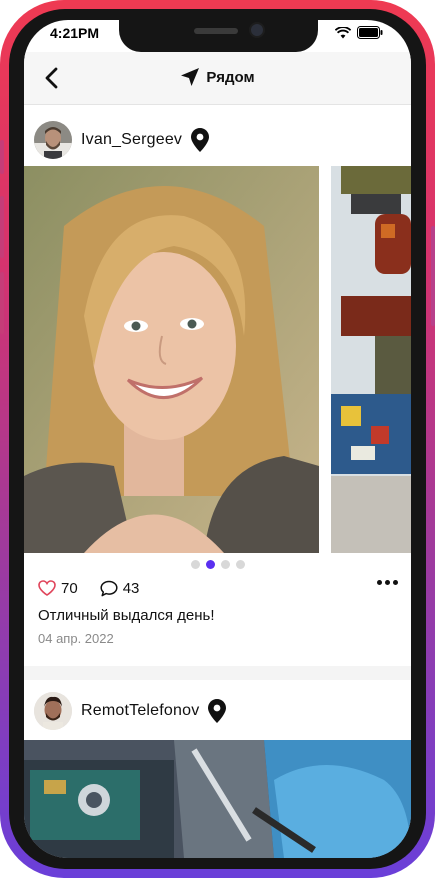 This screenshot has width=435, height=878. I want to click on front-camera, so click(257, 30).